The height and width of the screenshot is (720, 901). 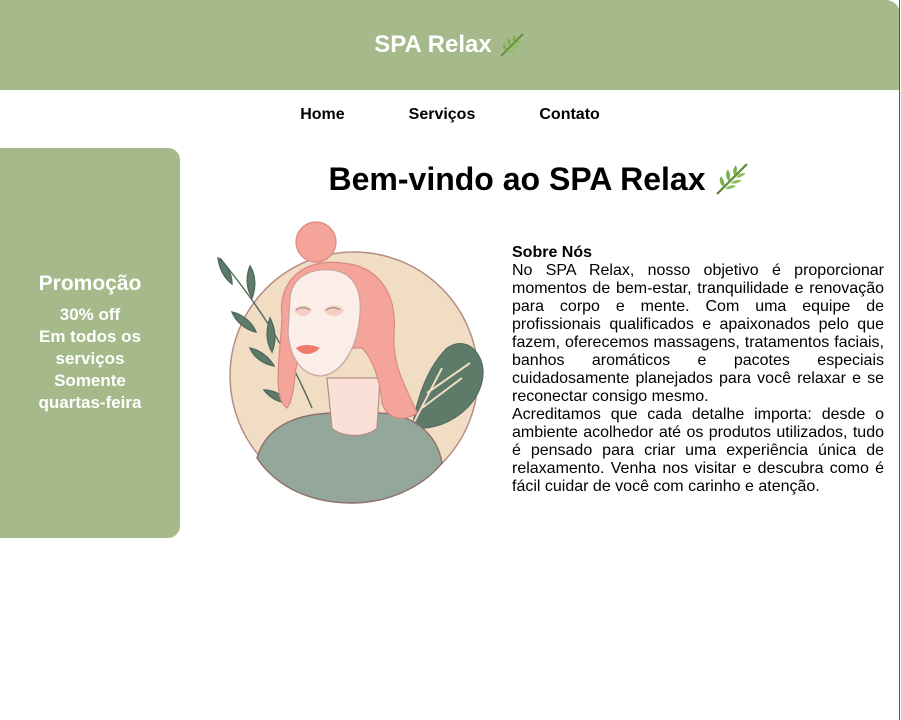 What do you see at coordinates (90, 380) in the screenshot?
I see `promo-line: Somente` at bounding box center [90, 380].